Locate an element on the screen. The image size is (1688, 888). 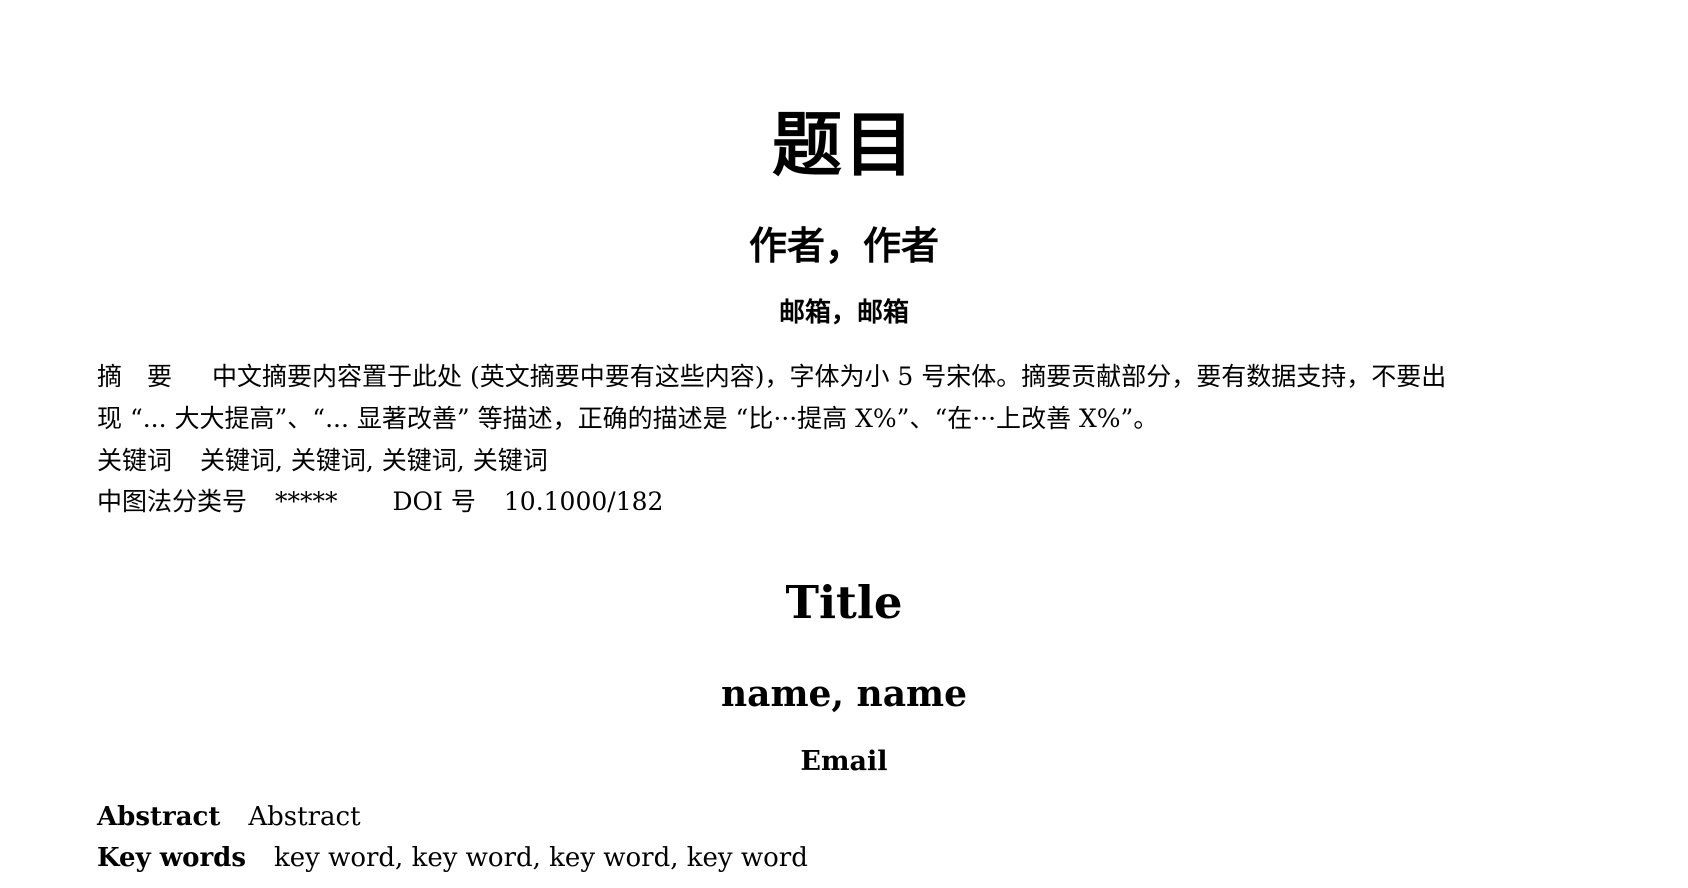
chinese-emails: 邮箱，邮箱 is located at coordinates (843, 313).